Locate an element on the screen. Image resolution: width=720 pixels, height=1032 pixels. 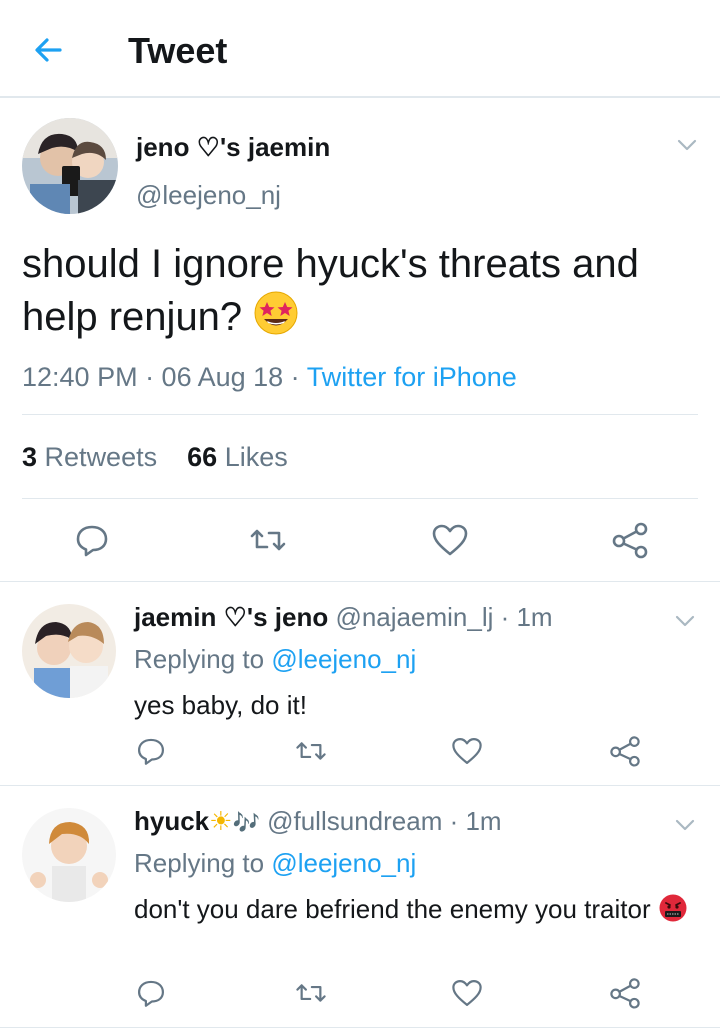
reply-author-handle: @najaemin_lj · 1m is located at coordinates (443, 617).